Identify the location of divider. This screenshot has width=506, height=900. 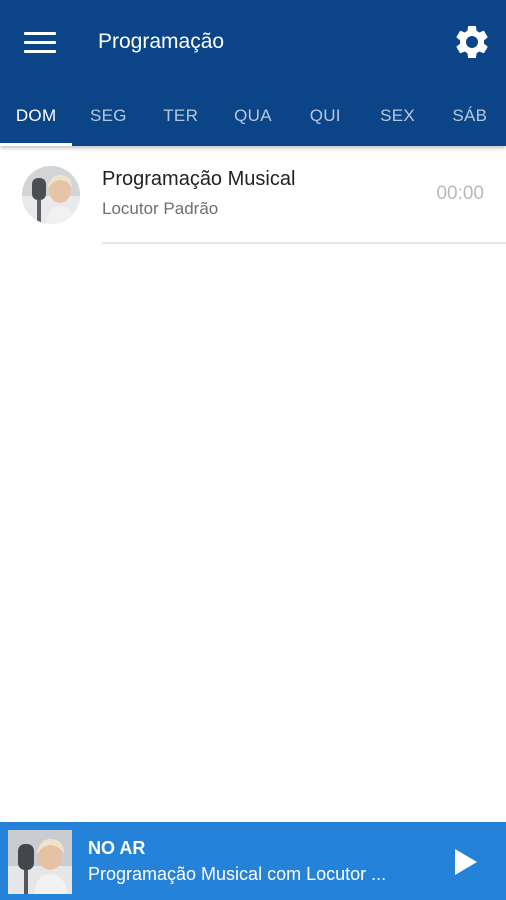
(304, 243).